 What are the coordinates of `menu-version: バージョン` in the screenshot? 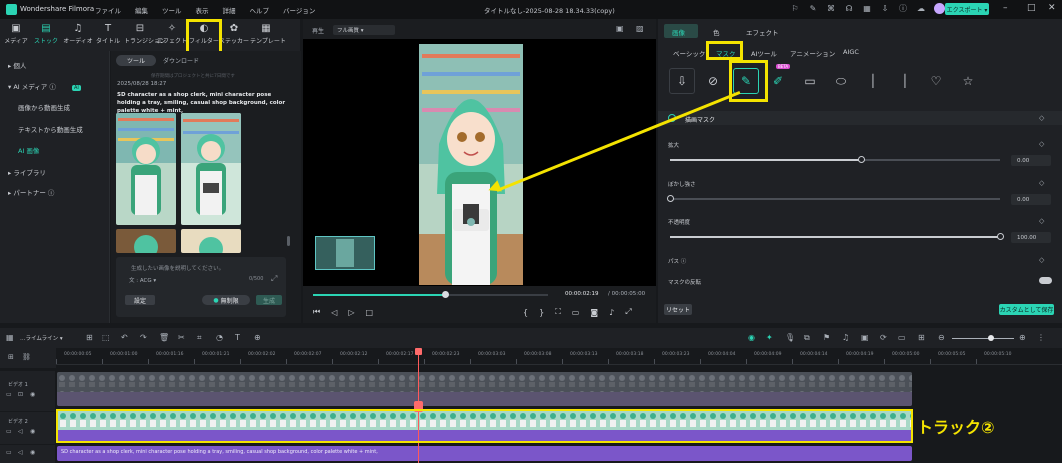 It's located at (299, 10).